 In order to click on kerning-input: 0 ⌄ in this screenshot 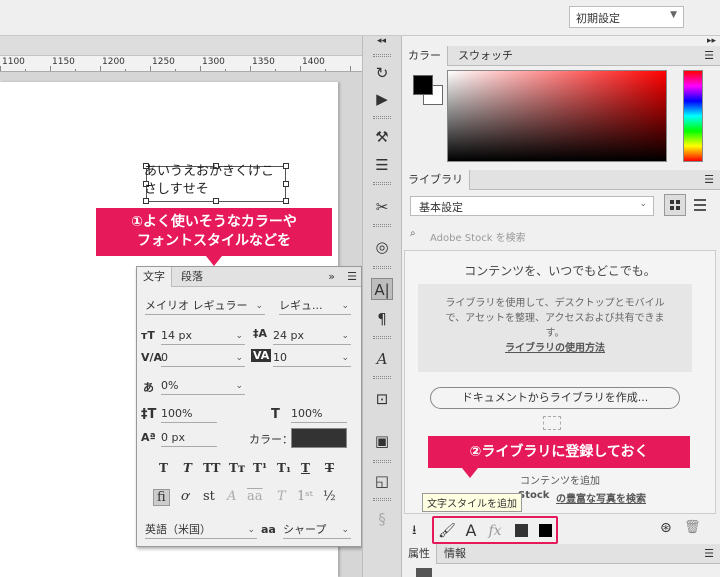, I will do `click(203, 358)`.